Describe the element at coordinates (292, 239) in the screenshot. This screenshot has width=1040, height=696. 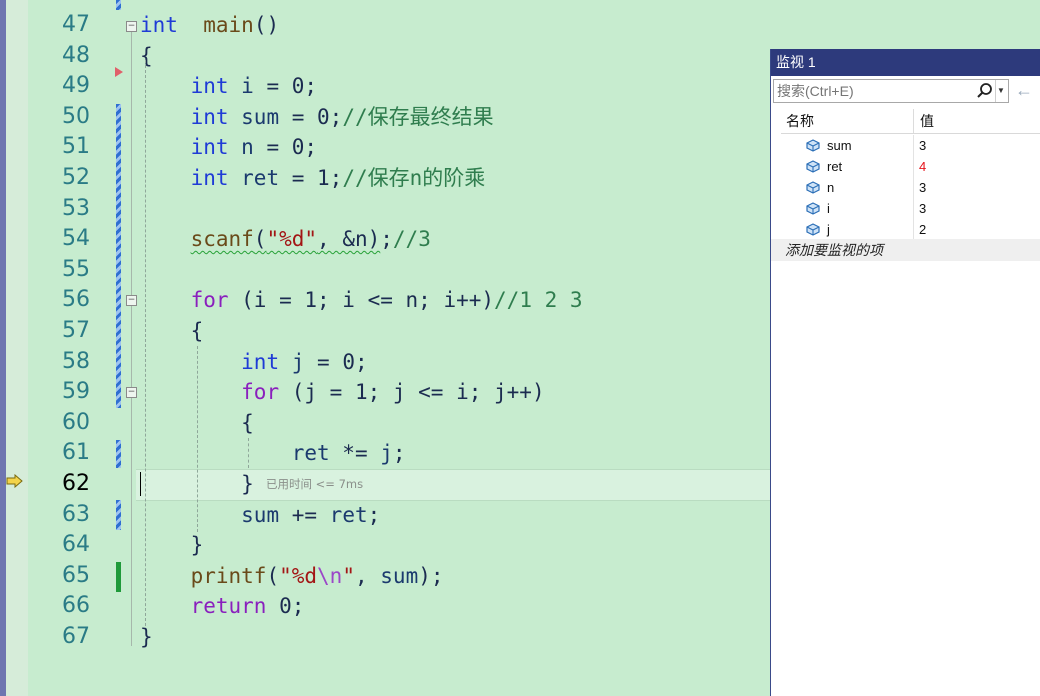
I see `code-token: "%d"` at that location.